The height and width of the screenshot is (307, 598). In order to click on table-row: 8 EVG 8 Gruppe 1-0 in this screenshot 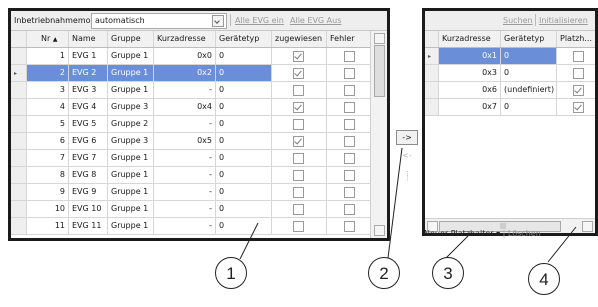, I will do `click(192, 175)`.